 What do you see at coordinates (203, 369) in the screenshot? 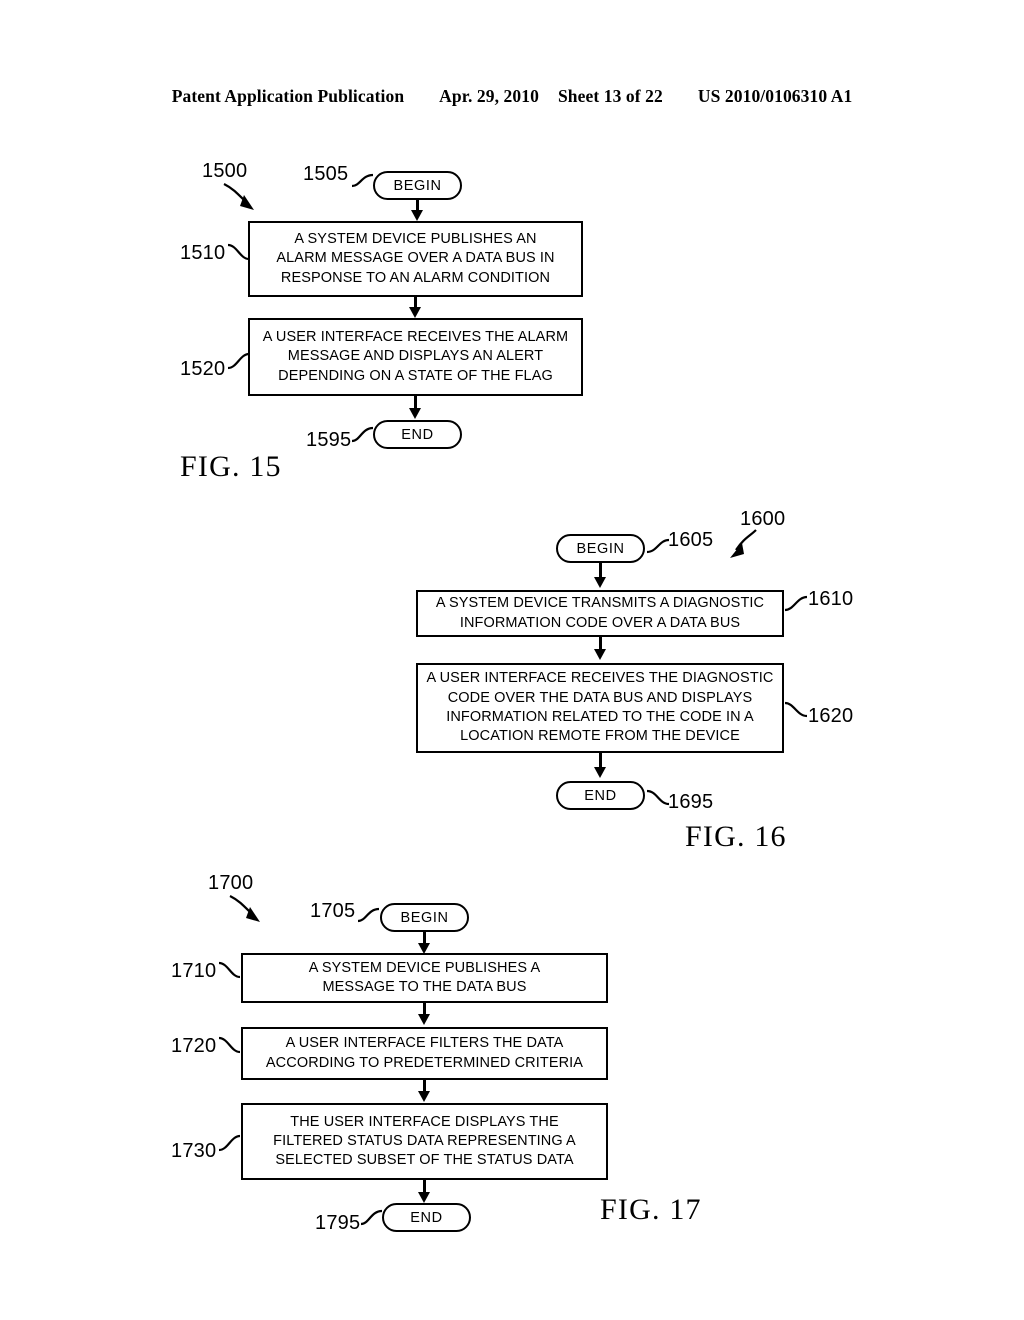
I see `ref-numeral-1520: 1520` at bounding box center [203, 369].